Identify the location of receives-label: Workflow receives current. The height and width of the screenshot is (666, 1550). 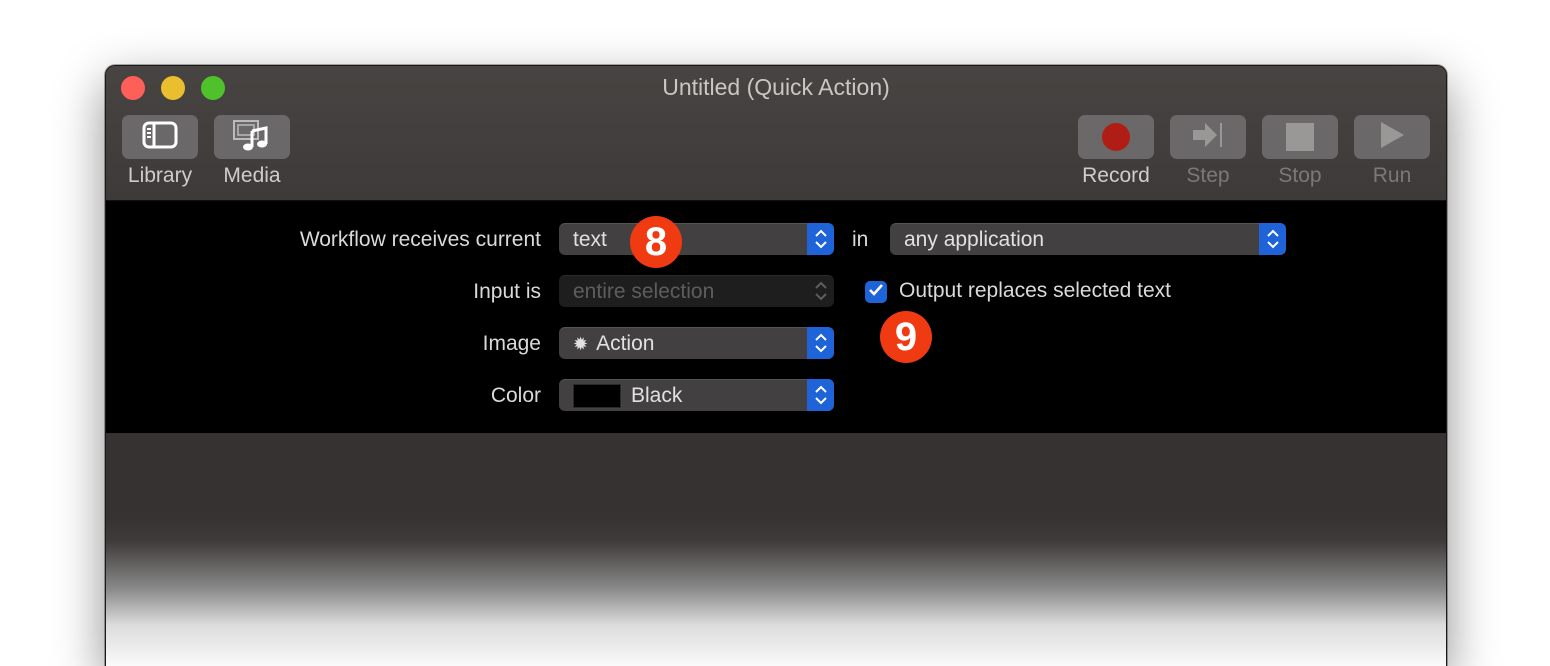
(420, 239).